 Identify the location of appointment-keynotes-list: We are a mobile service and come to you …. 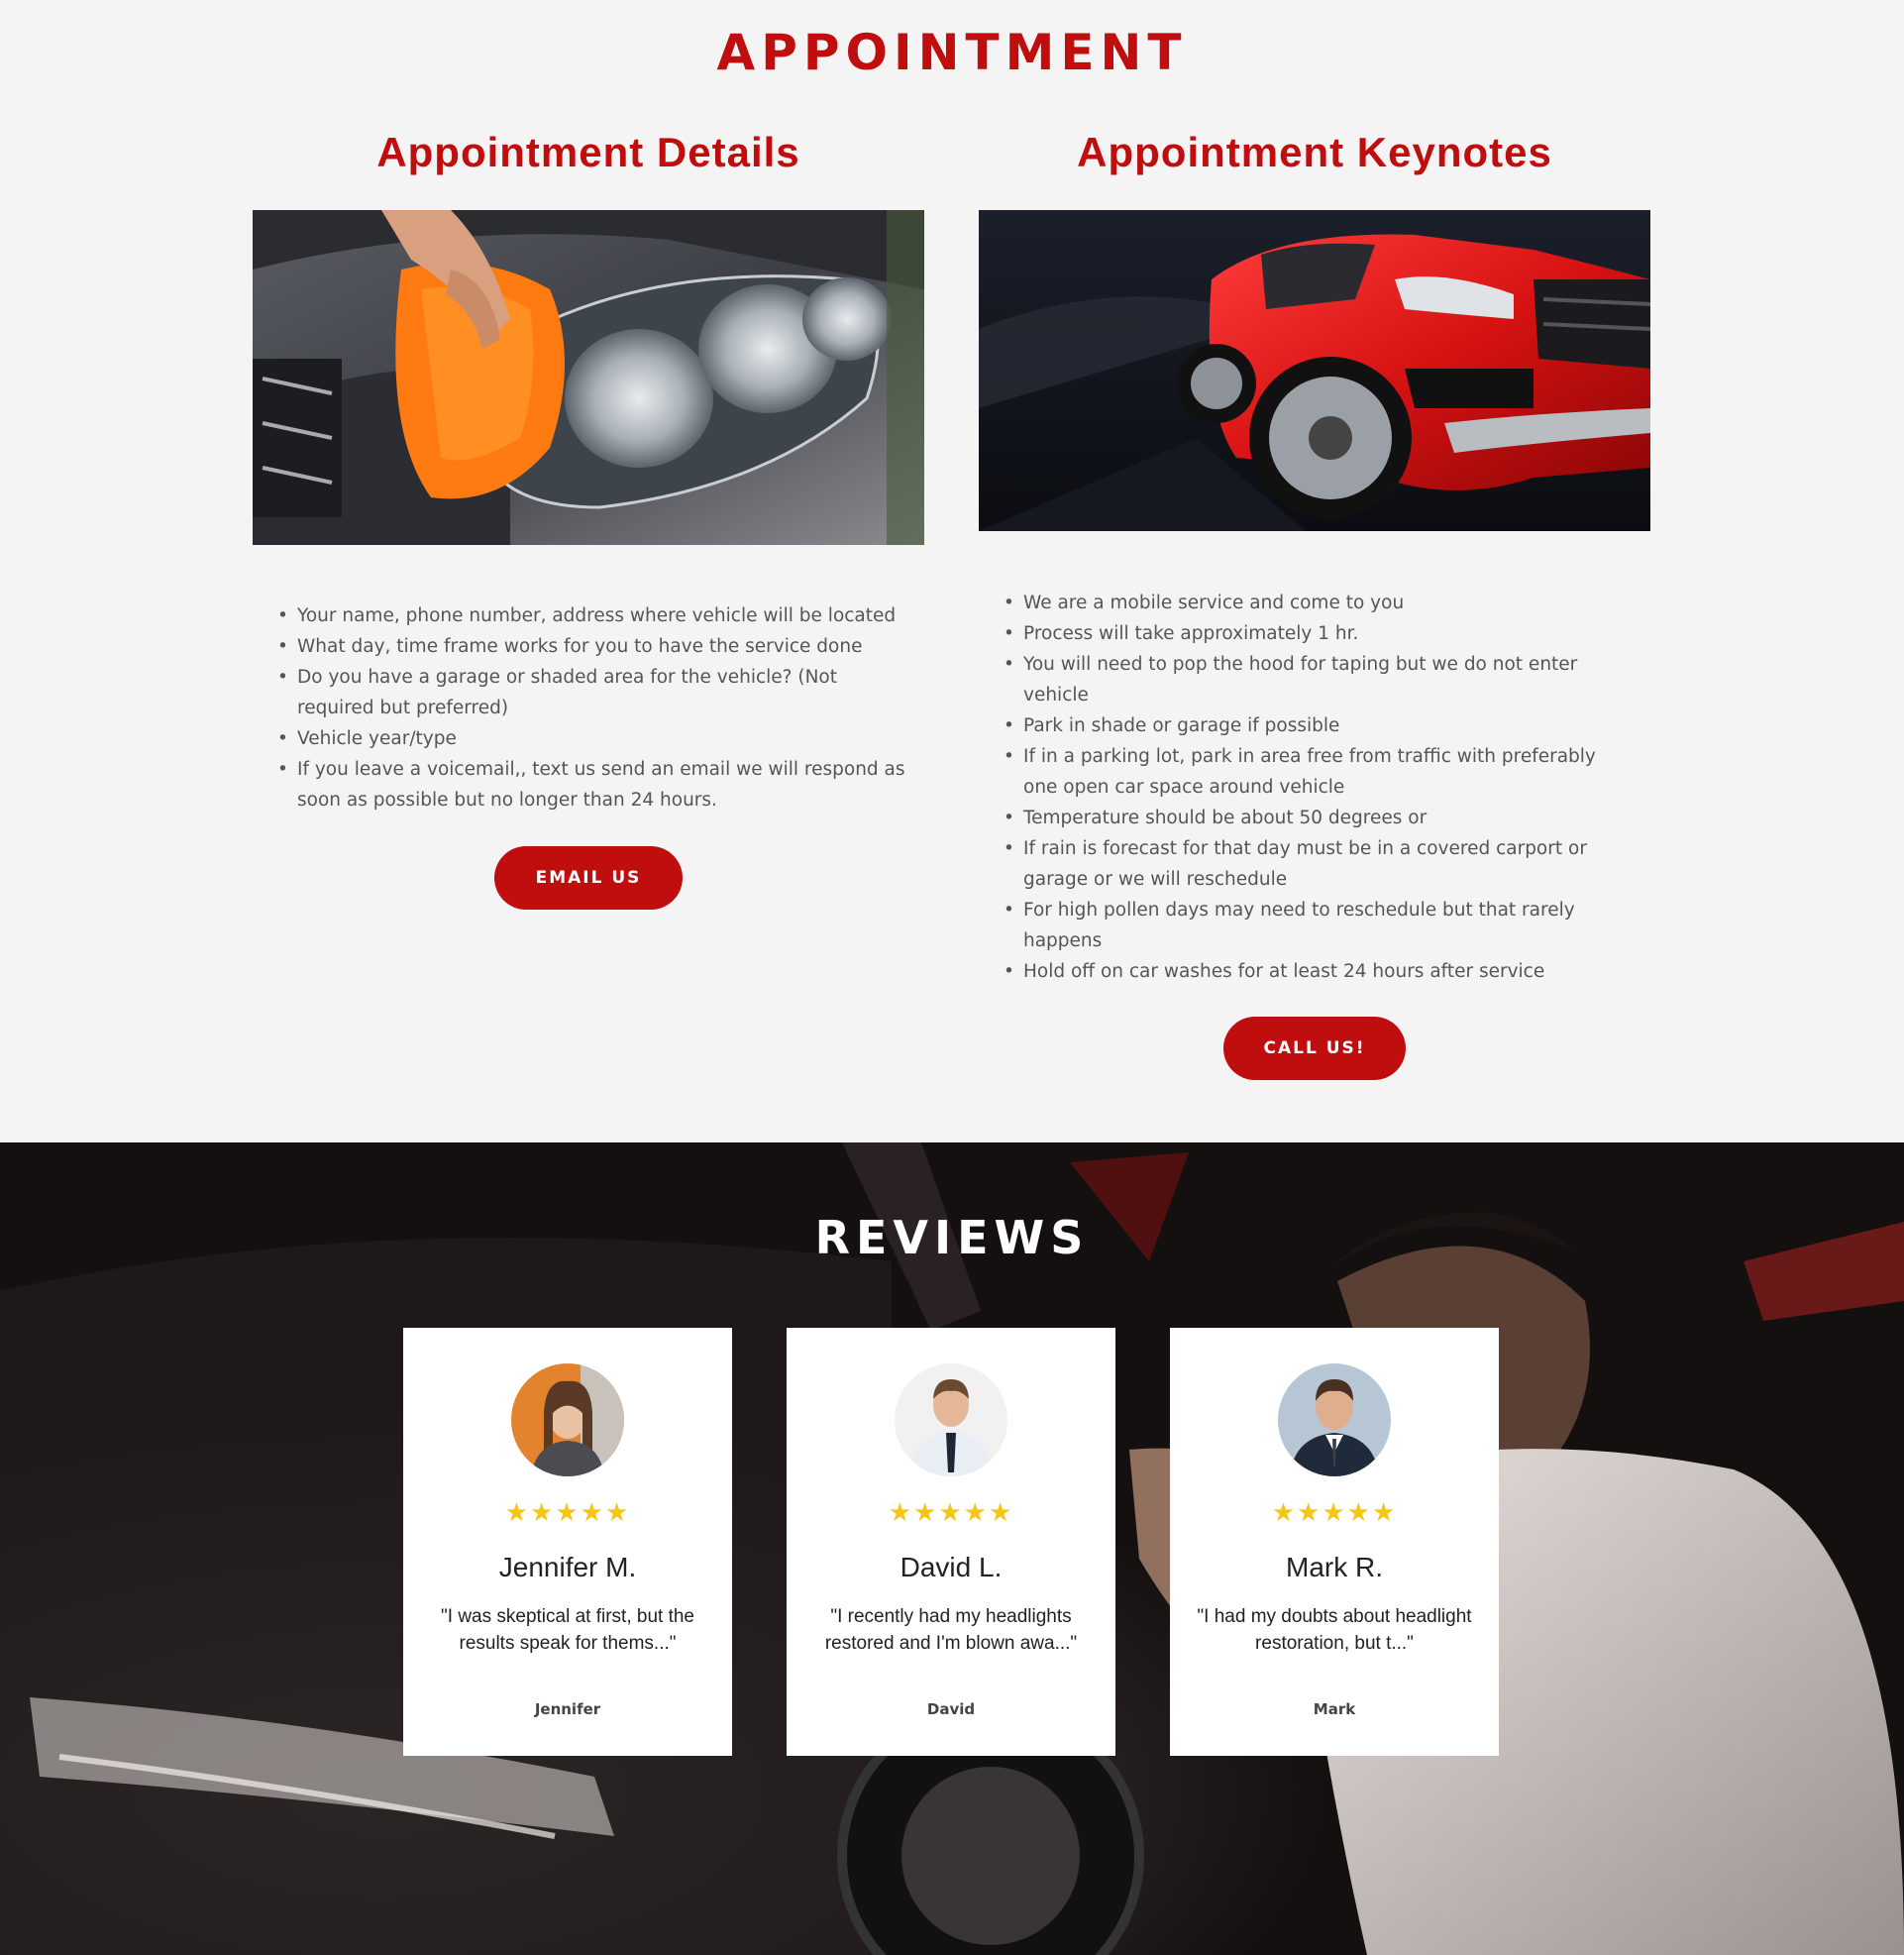
(1311, 787).